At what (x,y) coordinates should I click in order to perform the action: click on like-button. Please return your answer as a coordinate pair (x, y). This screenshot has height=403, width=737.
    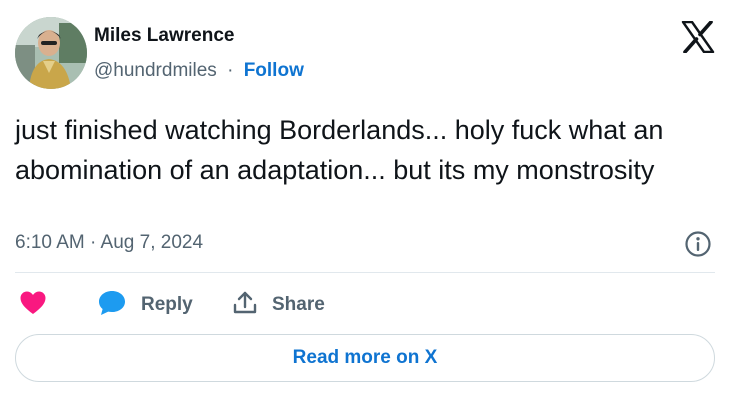
    Looking at the image, I should click on (33, 305).